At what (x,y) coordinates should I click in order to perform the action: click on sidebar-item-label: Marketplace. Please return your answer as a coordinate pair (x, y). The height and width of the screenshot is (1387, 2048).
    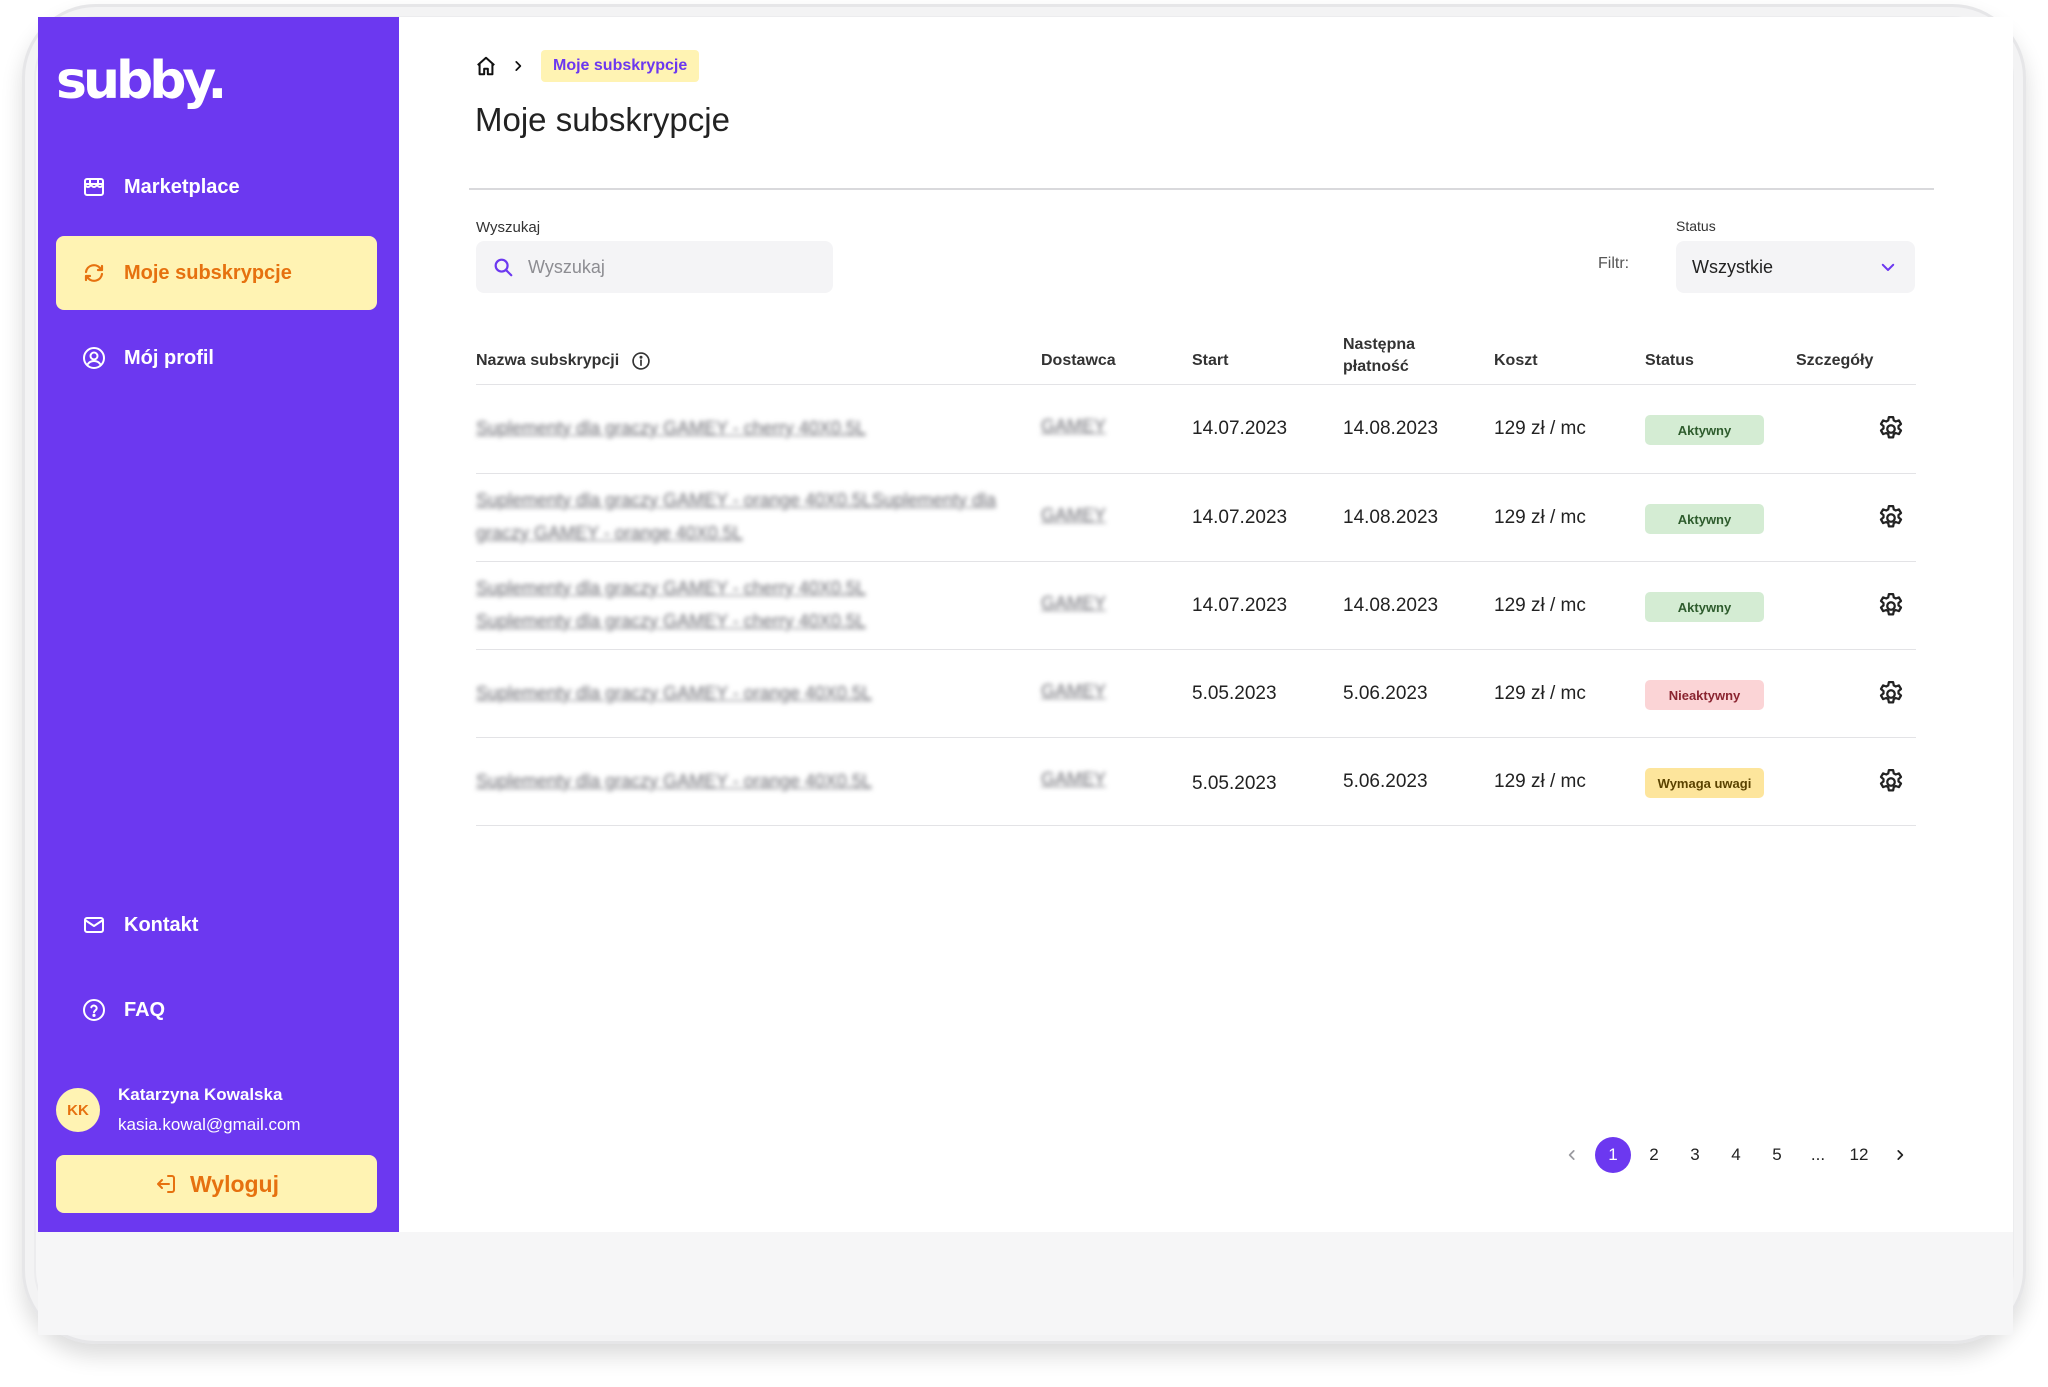
    Looking at the image, I should click on (182, 186).